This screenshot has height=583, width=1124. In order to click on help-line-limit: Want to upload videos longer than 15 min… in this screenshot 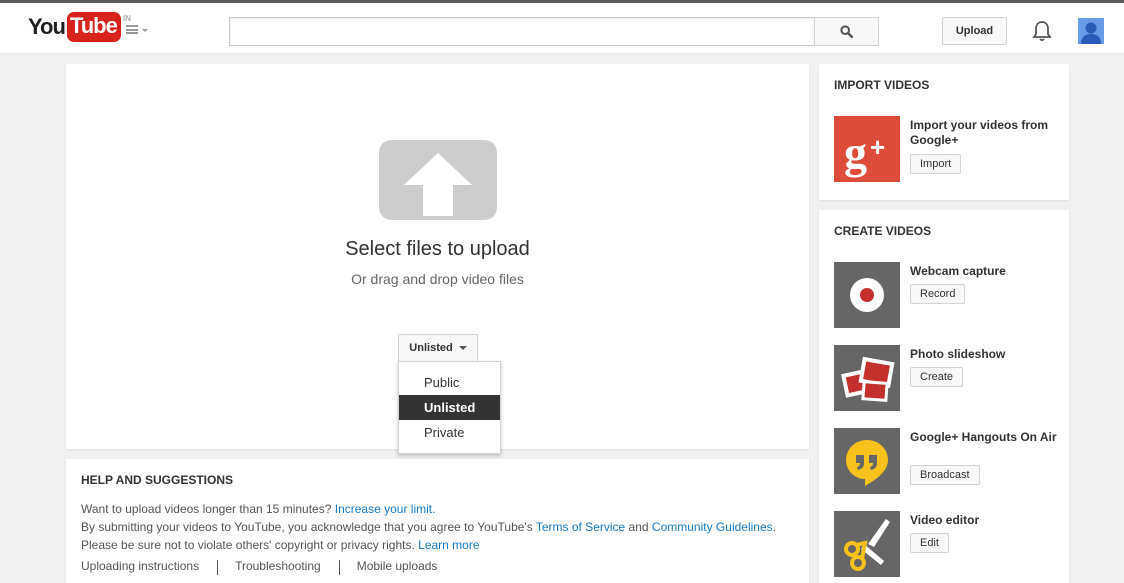, I will do `click(437, 509)`.